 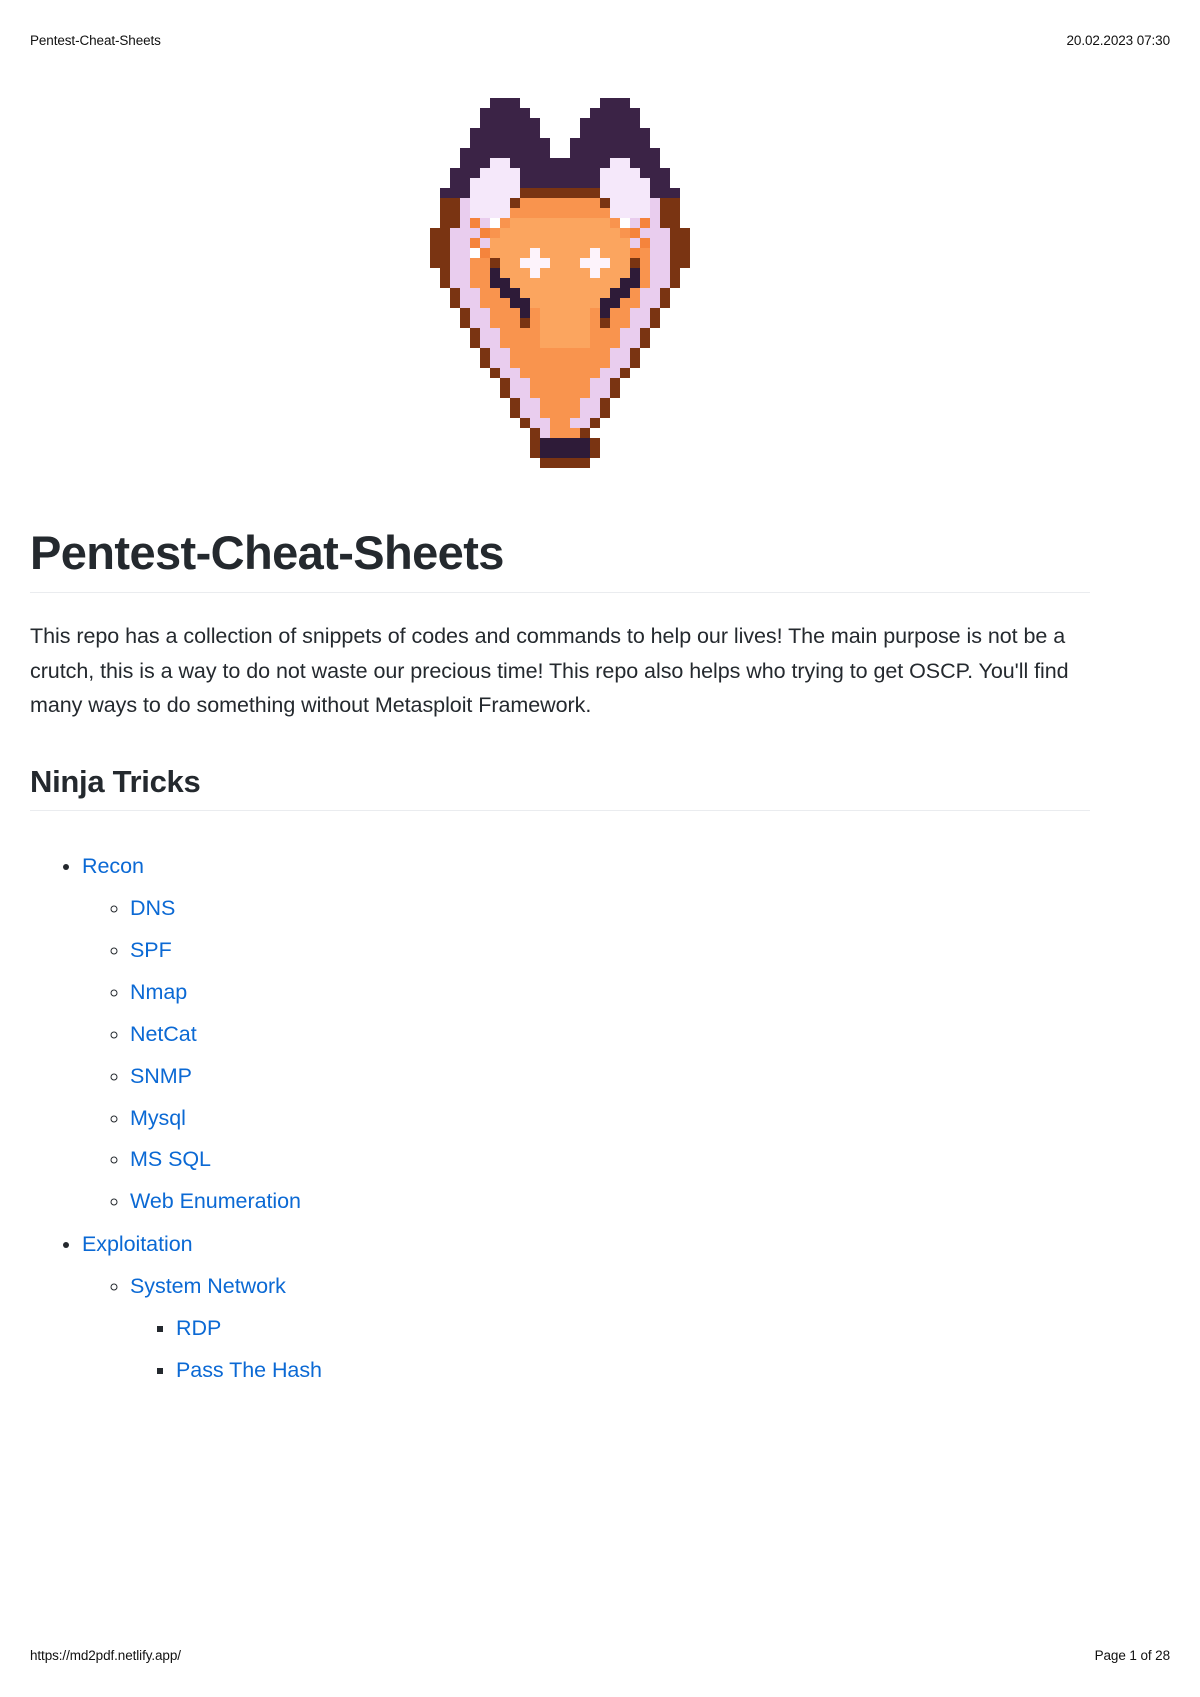 I want to click on list-item: MS SQL, so click(x=610, y=1160).